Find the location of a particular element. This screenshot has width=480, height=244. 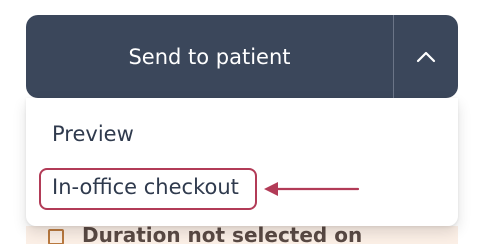

warning-row: Duration not selected on is located at coordinates (242, 235).